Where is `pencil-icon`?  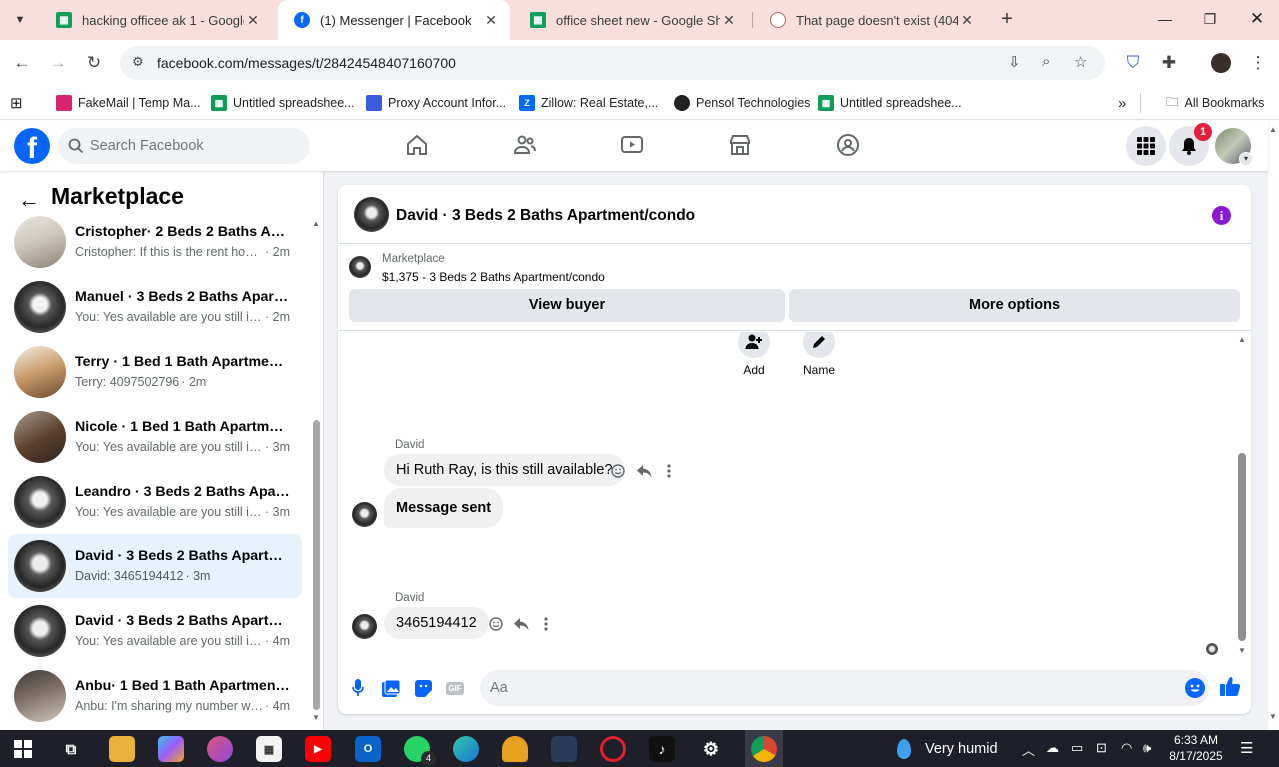
pencil-icon is located at coordinates (819, 345).